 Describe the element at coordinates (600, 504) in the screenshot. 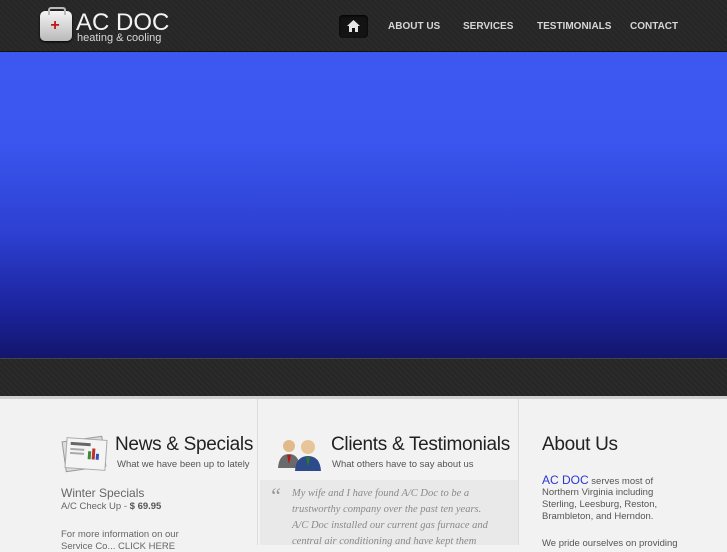

I see `about-line: Sterling, Leesburg, Reston,` at that location.